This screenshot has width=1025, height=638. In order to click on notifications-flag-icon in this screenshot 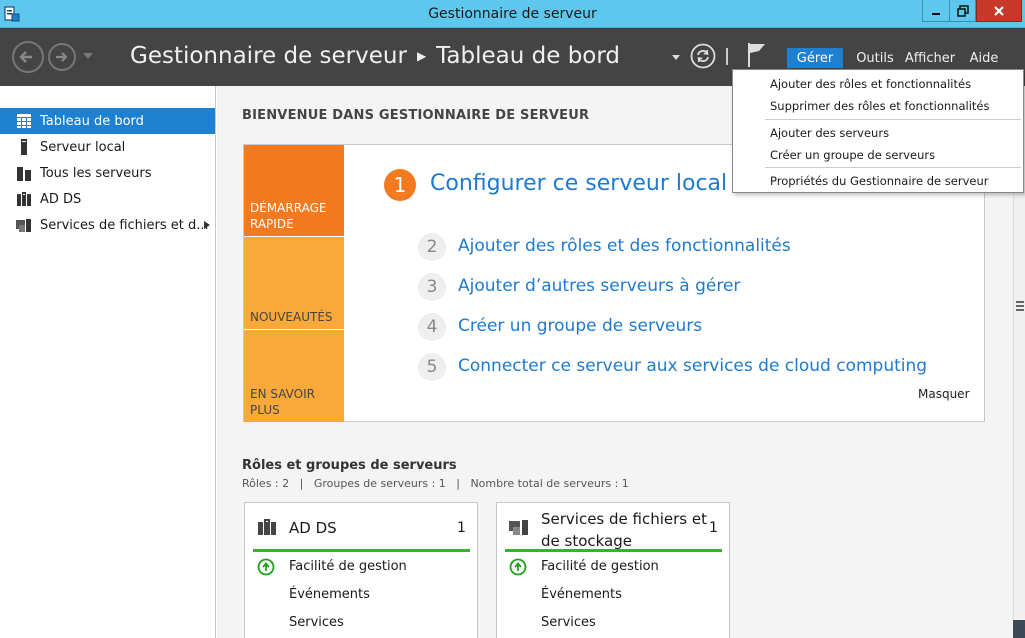, I will do `click(757, 55)`.